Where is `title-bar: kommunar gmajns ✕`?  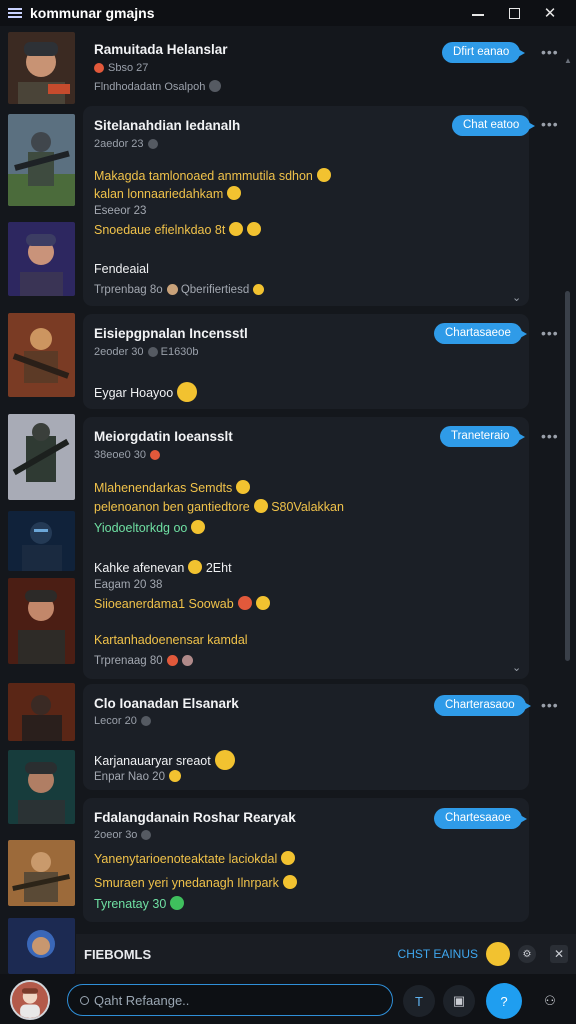 title-bar: kommunar gmajns ✕ is located at coordinates (288, 13).